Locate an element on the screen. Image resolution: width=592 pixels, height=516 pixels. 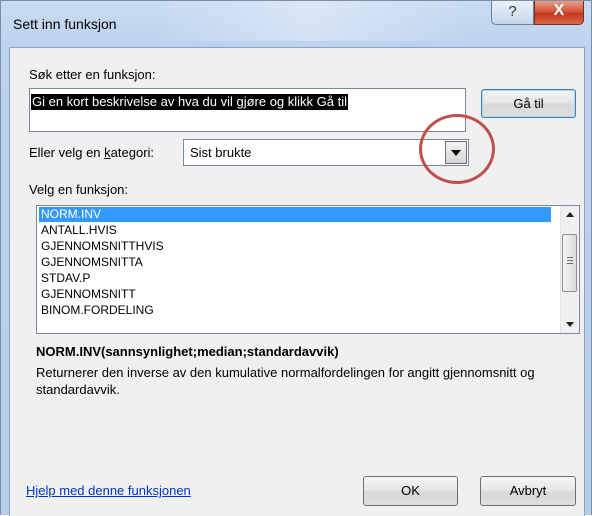
scroll-down-icon is located at coordinates (570, 324).